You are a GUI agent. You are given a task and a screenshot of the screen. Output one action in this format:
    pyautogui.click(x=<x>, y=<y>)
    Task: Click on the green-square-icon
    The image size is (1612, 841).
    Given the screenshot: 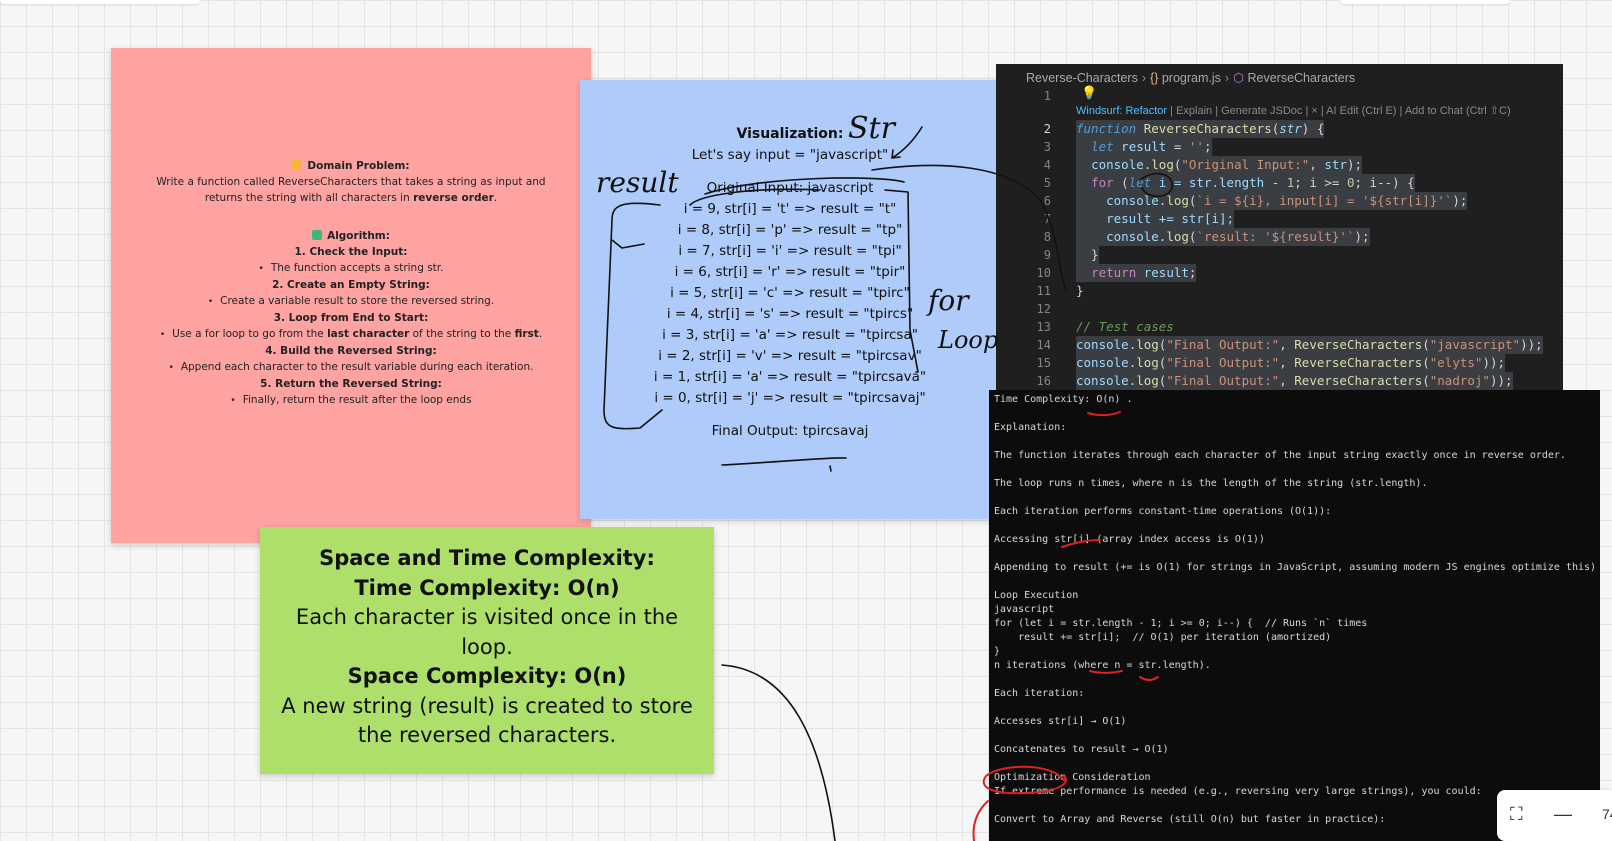 What is the action you would take?
    pyautogui.click(x=317, y=235)
    